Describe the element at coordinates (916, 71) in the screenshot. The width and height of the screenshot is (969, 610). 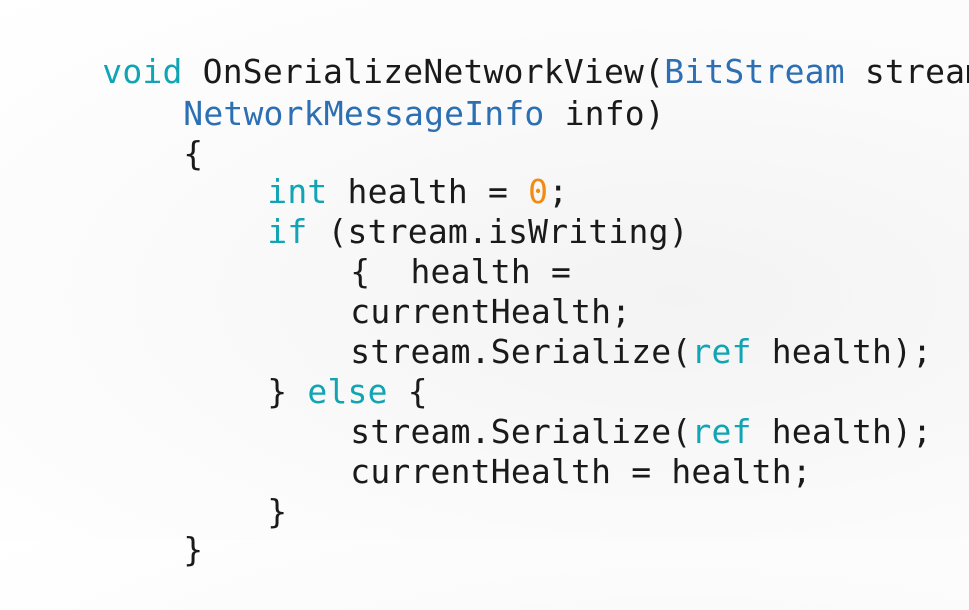
I see `token-plain: stream,` at that location.